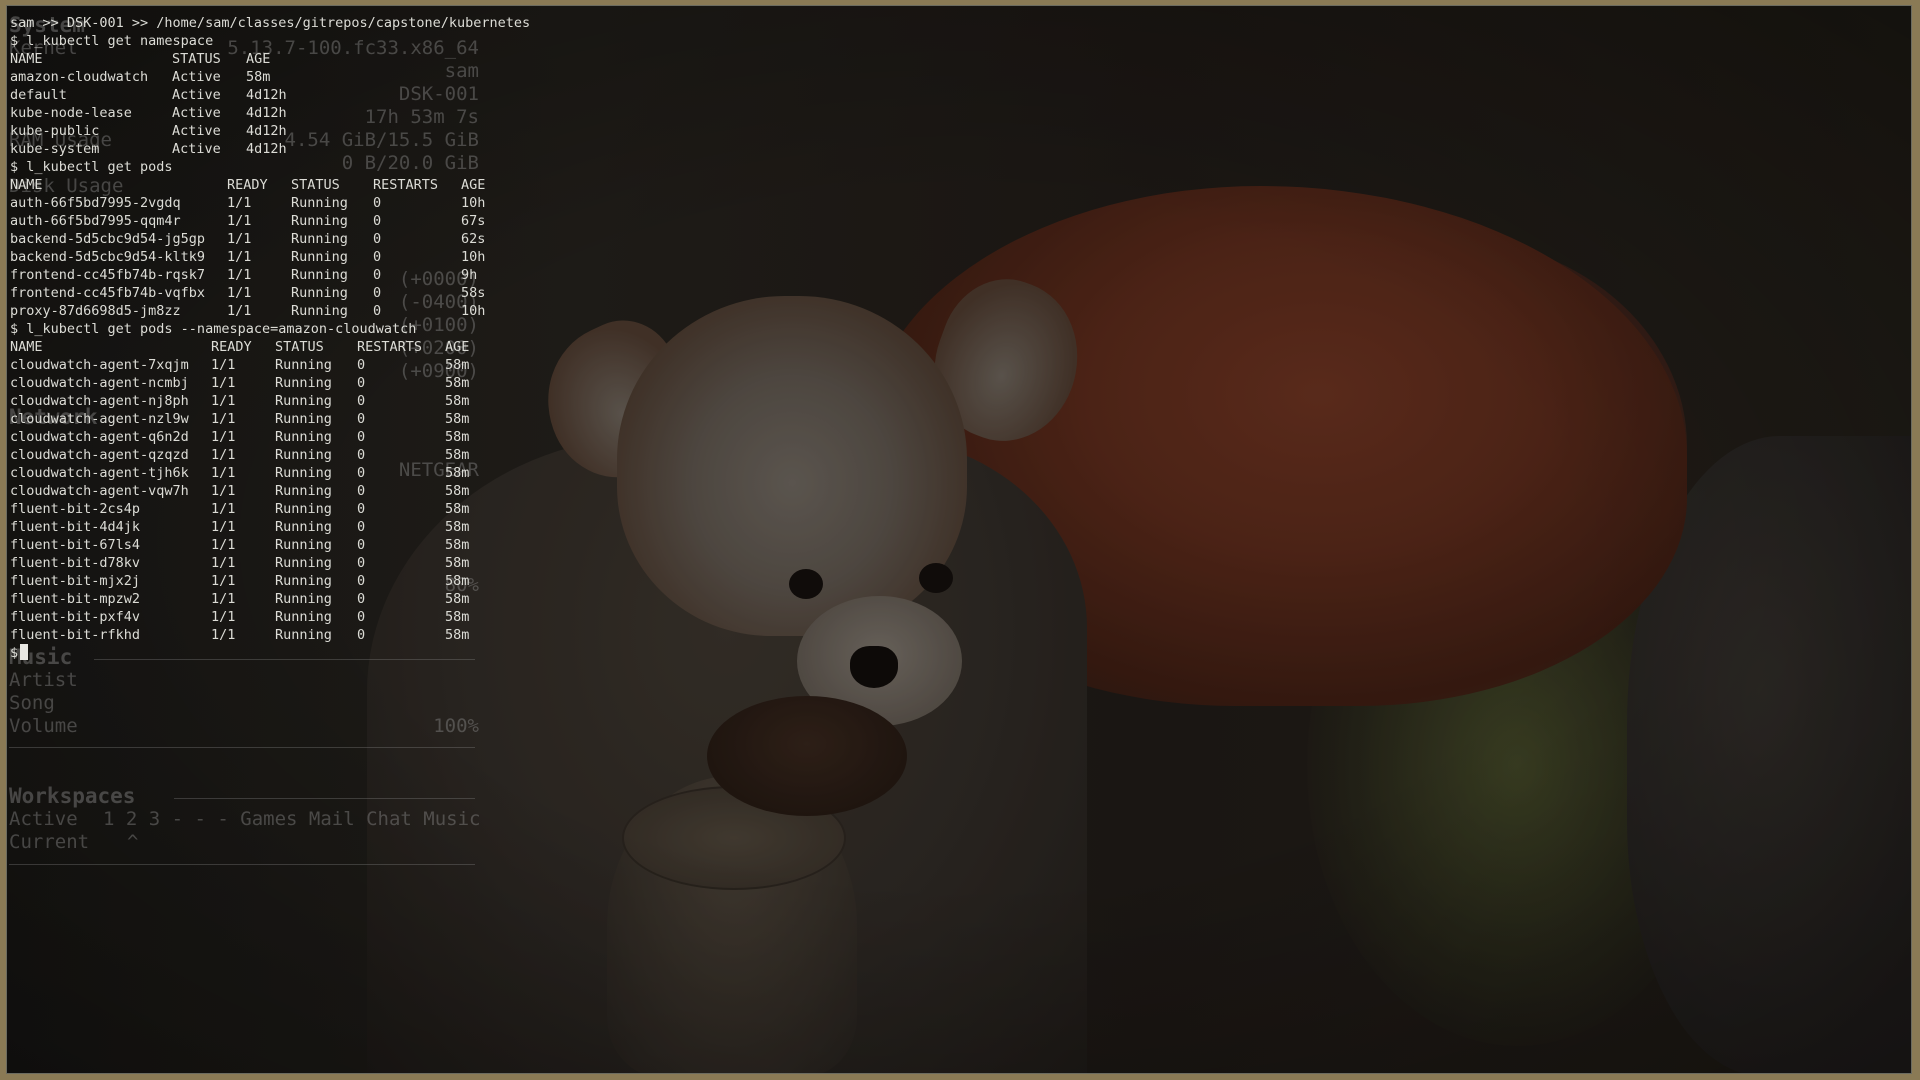 The width and height of the screenshot is (1920, 1080). Describe the element at coordinates (91, 167) in the screenshot. I see `command-get-pods: $ l_kubectl get pods` at that location.